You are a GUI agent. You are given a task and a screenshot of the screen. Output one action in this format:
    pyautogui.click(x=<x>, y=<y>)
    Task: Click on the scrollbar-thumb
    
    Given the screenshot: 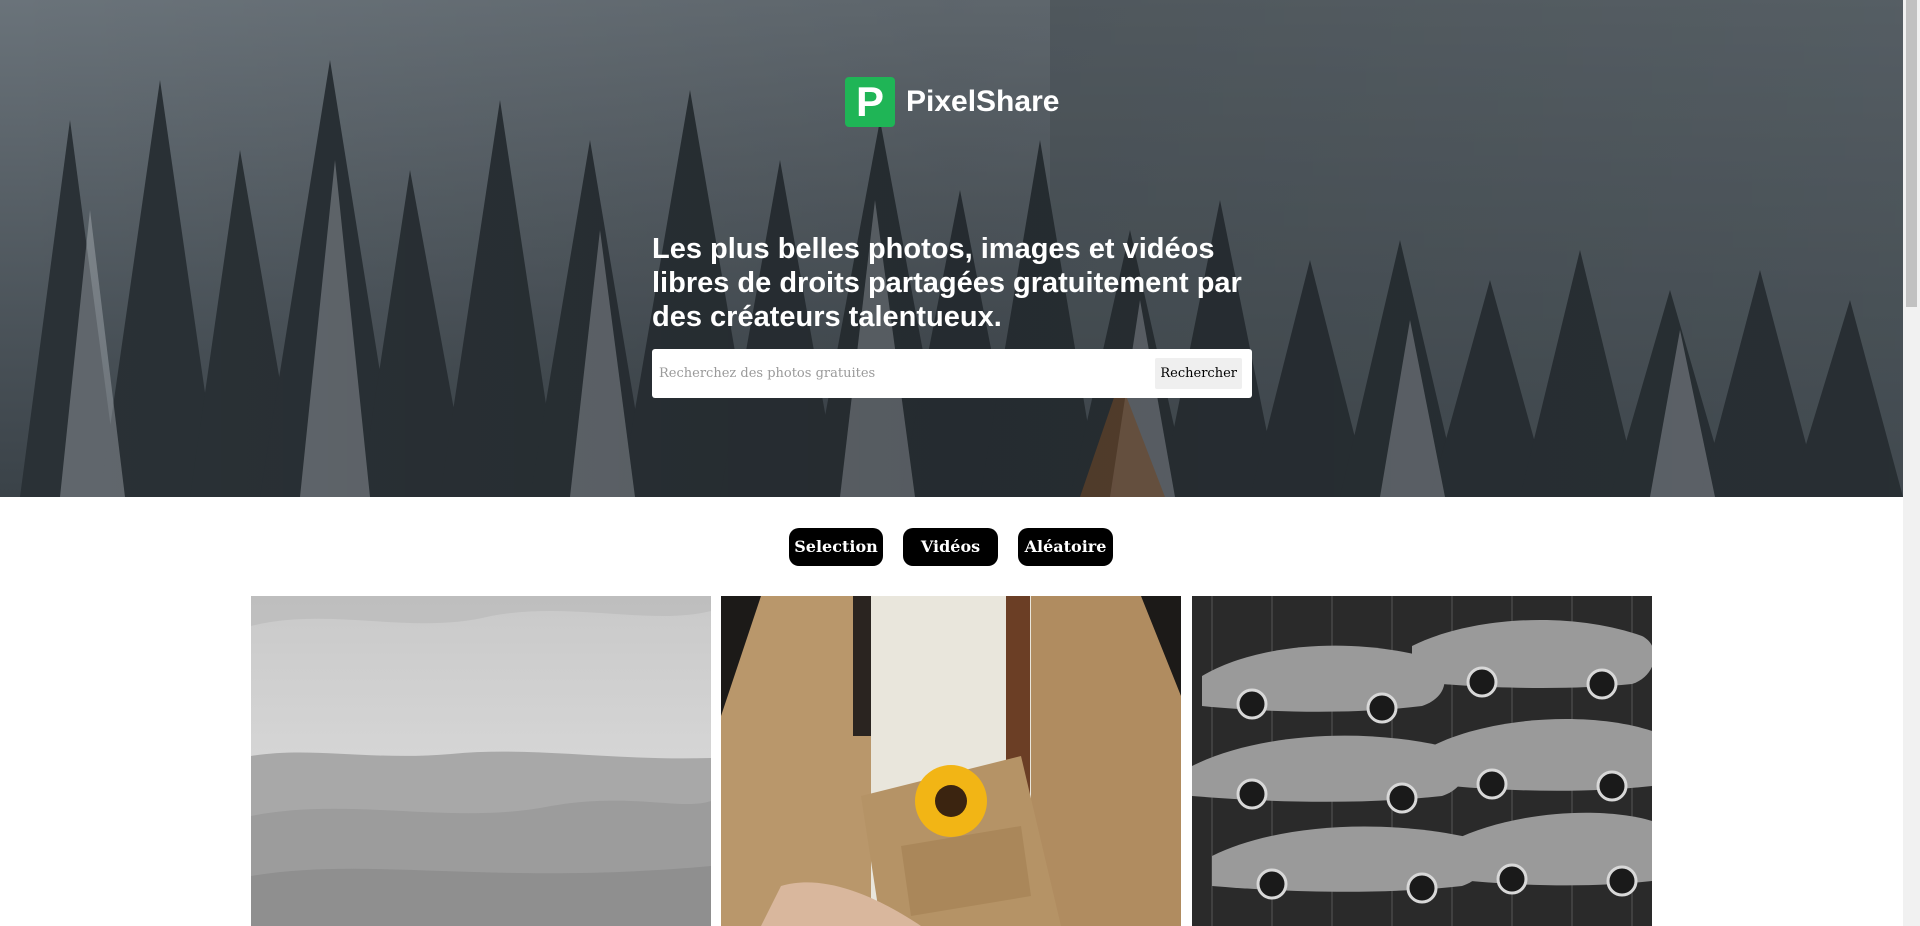 What is the action you would take?
    pyautogui.click(x=1911, y=153)
    